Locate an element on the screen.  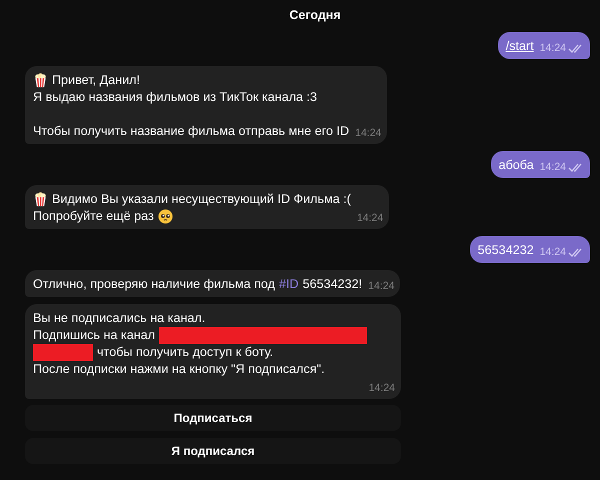
redaction-bar is located at coordinates (63, 352).